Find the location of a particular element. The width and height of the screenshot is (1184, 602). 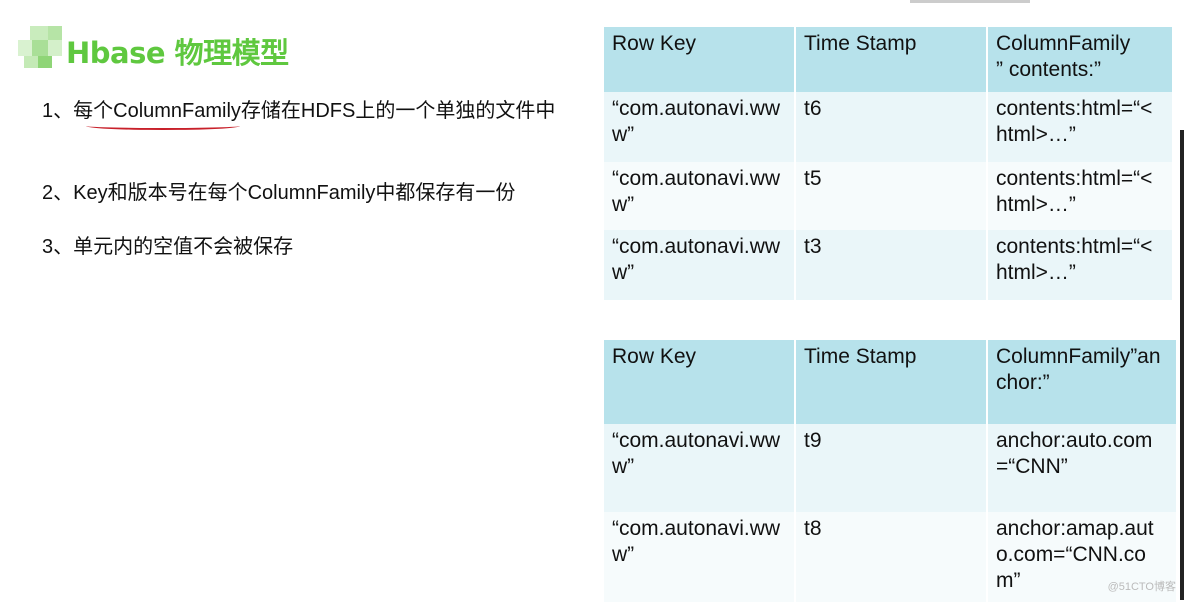

cell-value: anchor:auto.com=“CNN” is located at coordinates (1082, 468).